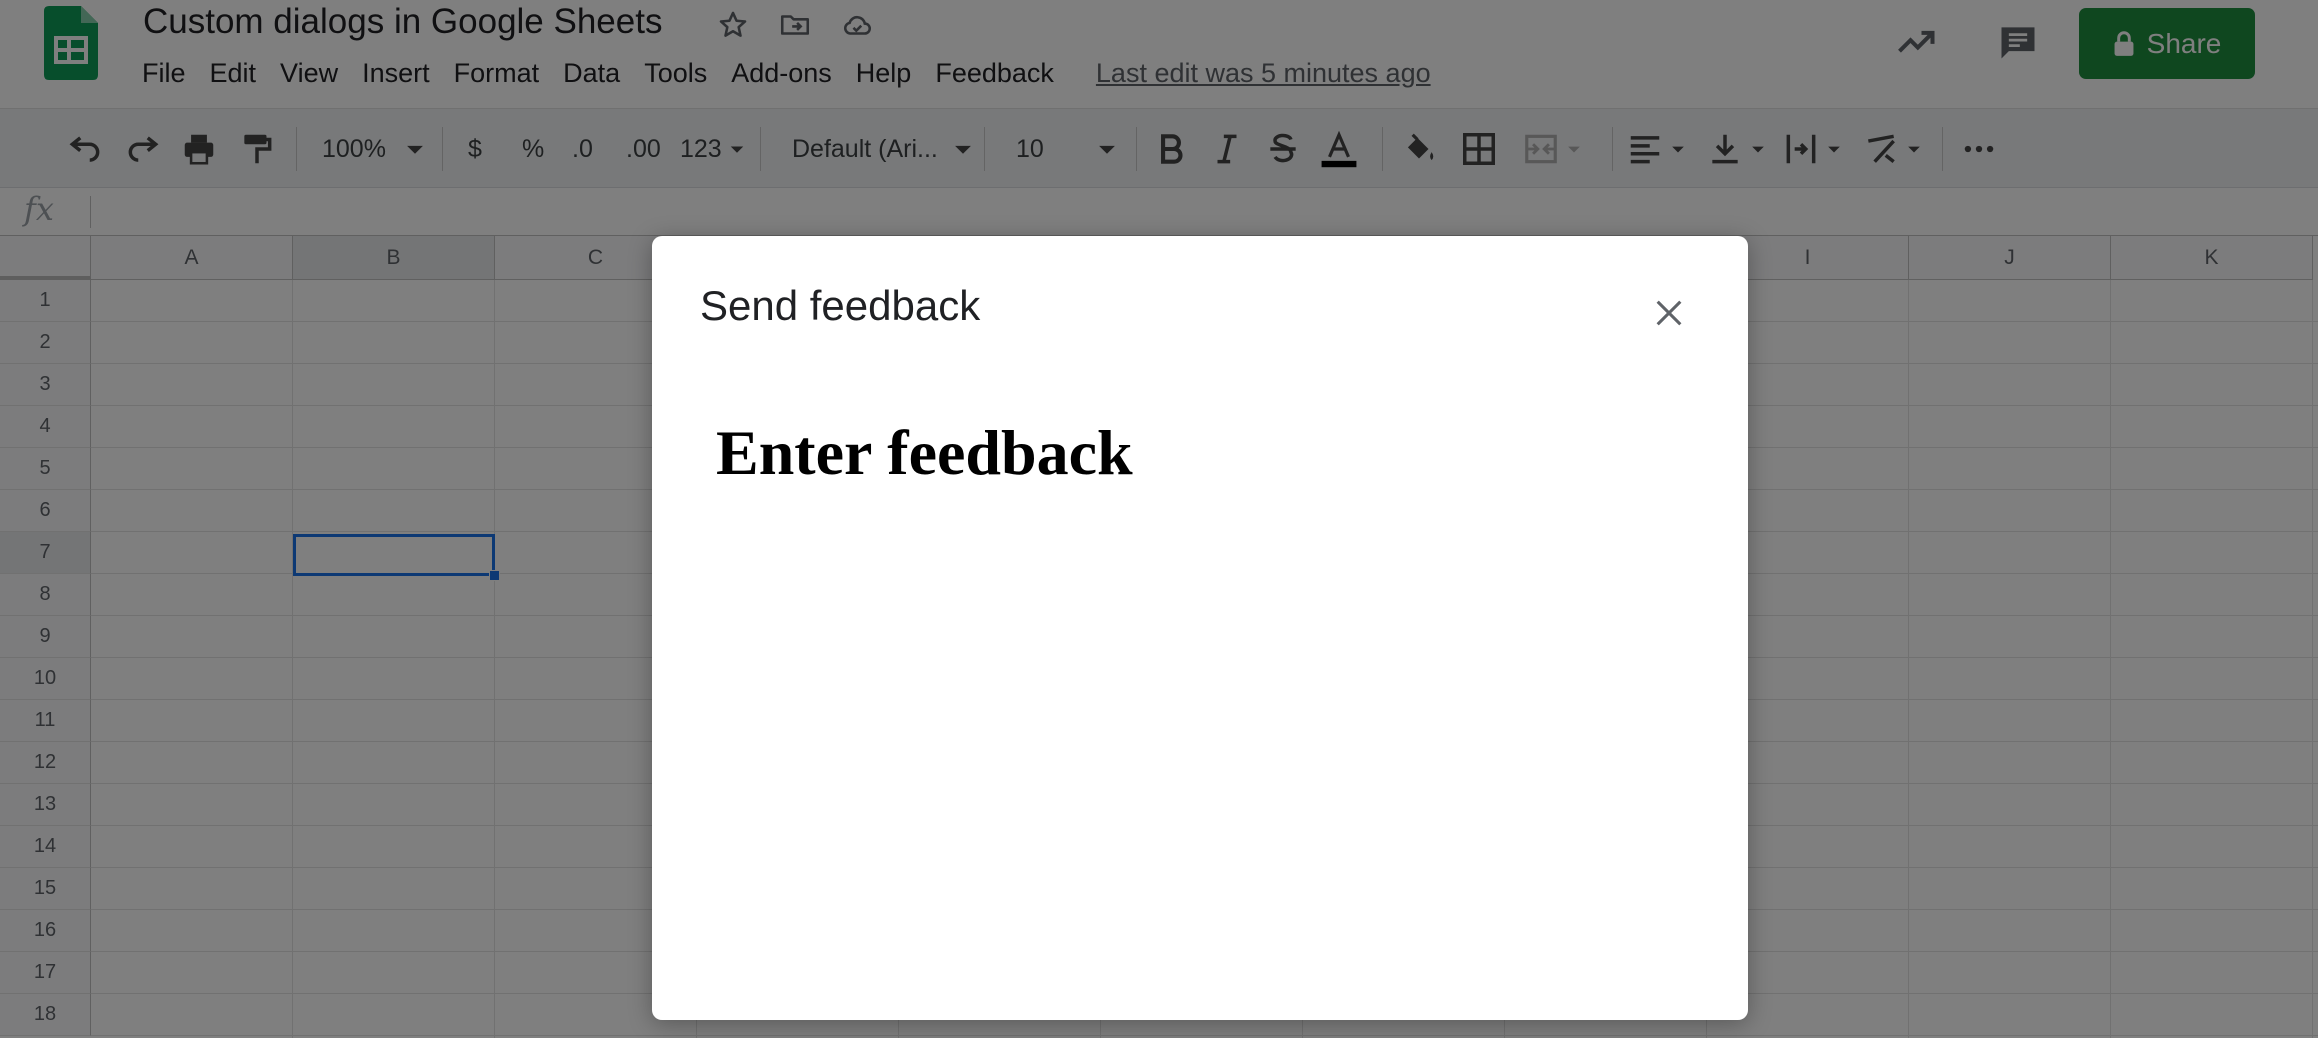 The height and width of the screenshot is (1038, 2318). What do you see at coordinates (1669, 313) in the screenshot?
I see `close-icon` at bounding box center [1669, 313].